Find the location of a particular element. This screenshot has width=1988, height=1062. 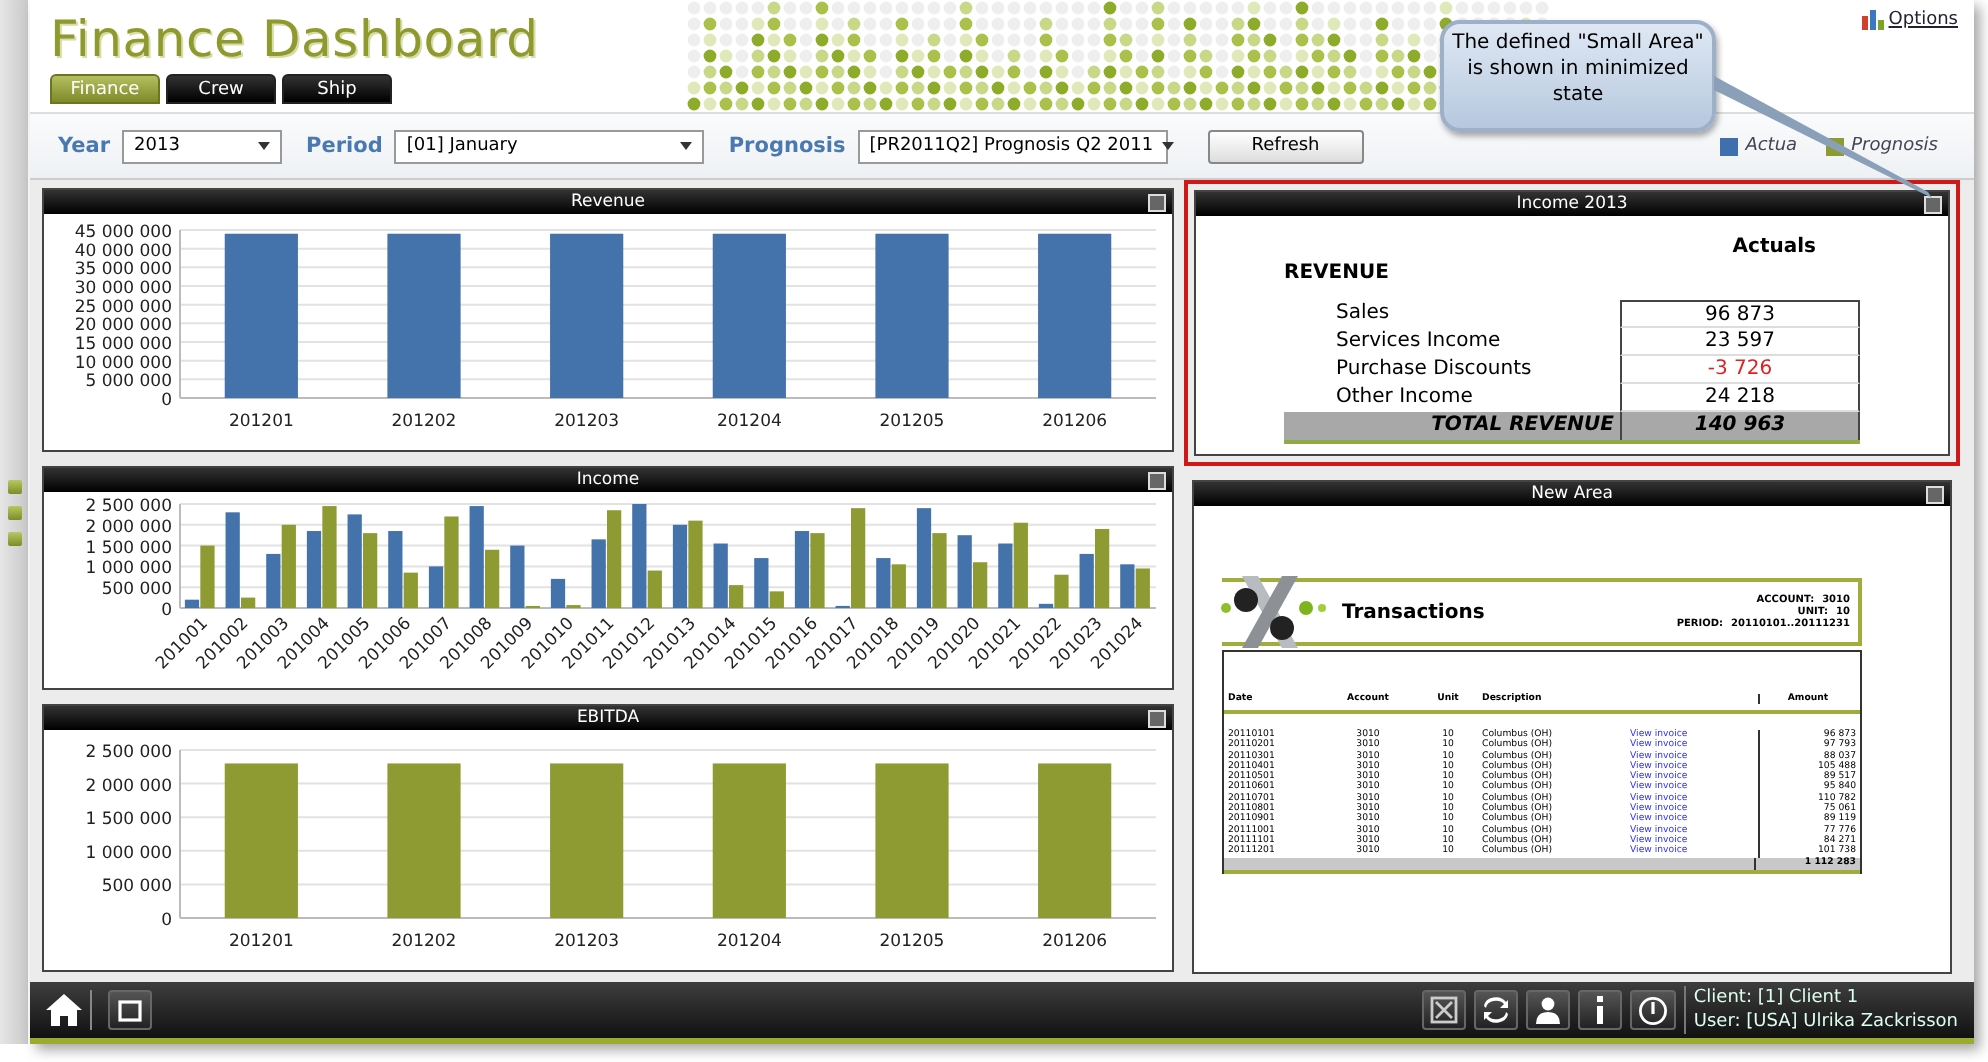

dropdown: [PR2011Q2] Prognosis Q2 2011 is located at coordinates (1012, 146).